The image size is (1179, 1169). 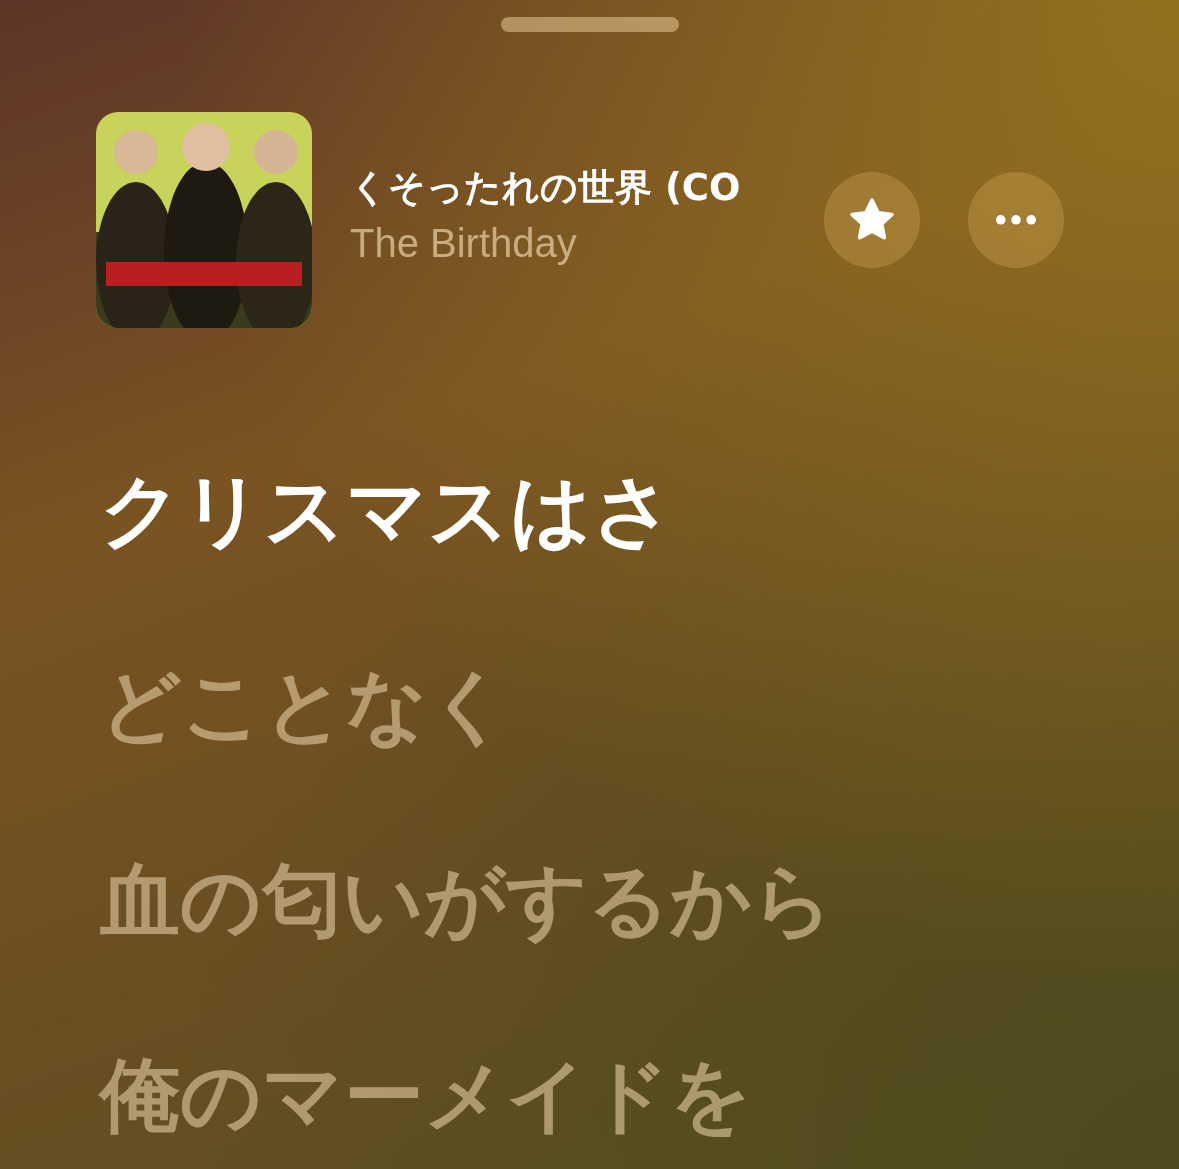 What do you see at coordinates (387, 510) in the screenshot?
I see `lyric-line: クリスマスはさ` at bounding box center [387, 510].